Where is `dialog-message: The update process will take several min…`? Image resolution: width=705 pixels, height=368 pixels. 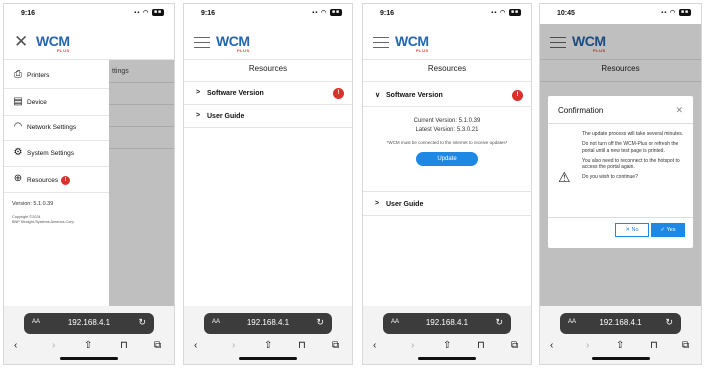 dialog-message: The update process will take several min… is located at coordinates (633, 156).